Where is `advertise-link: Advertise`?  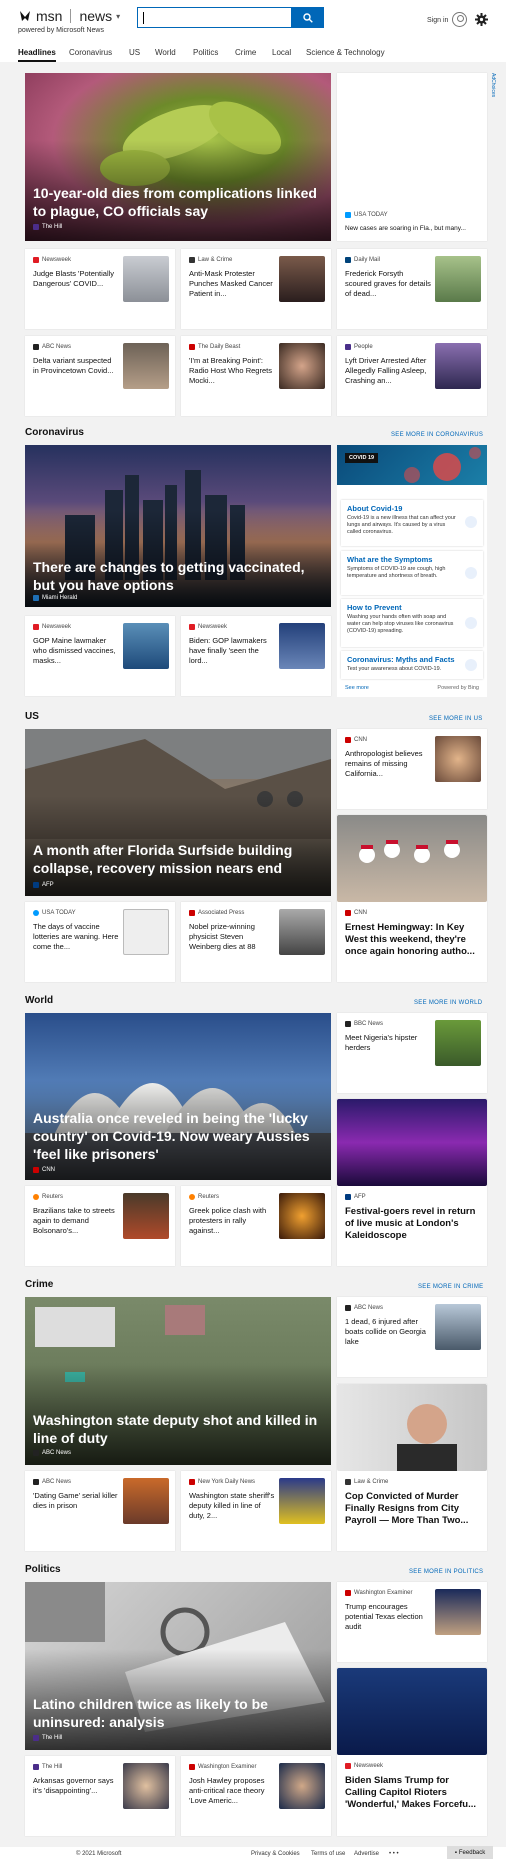 advertise-link: Advertise is located at coordinates (366, 1854).